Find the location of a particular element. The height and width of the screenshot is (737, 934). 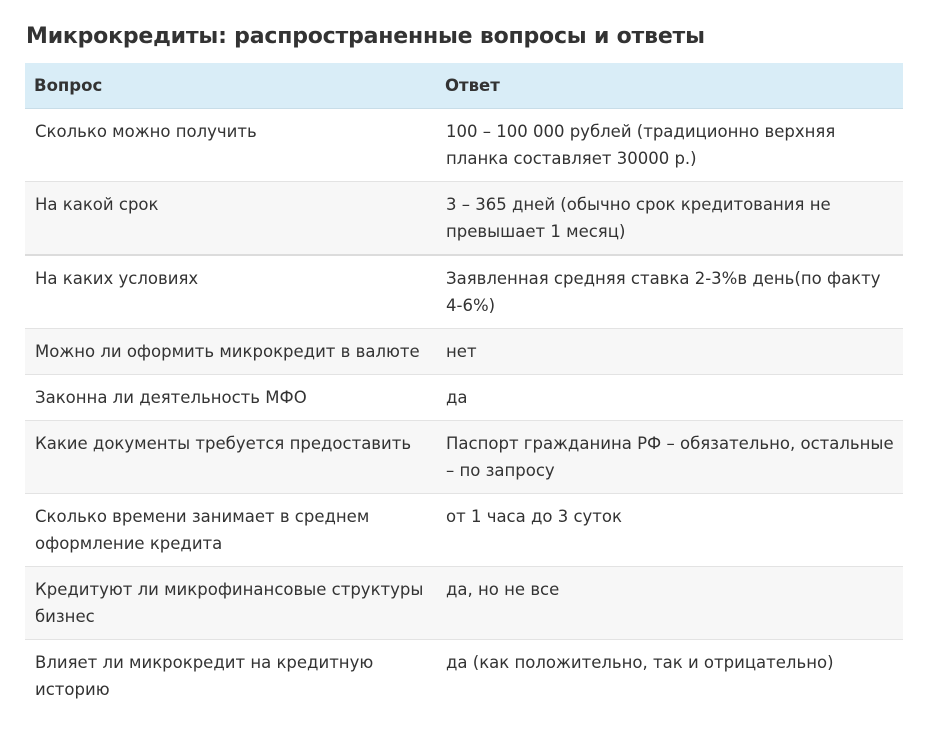

header-row: Вопрос Ответ is located at coordinates (464, 86).